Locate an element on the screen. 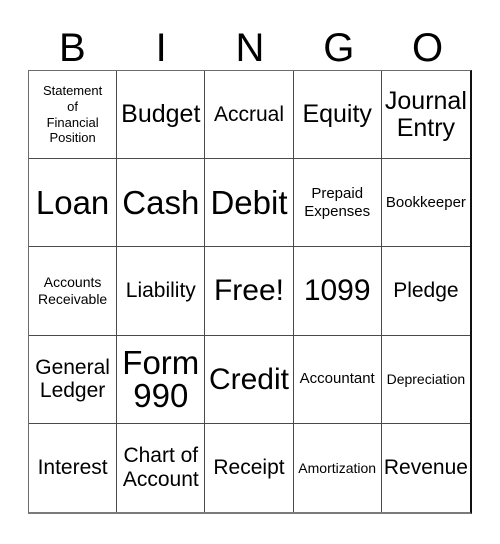 Image resolution: width=500 pixels, height=544 pixels. bingo-cell-label: Accounts Receivable is located at coordinates (72, 290).